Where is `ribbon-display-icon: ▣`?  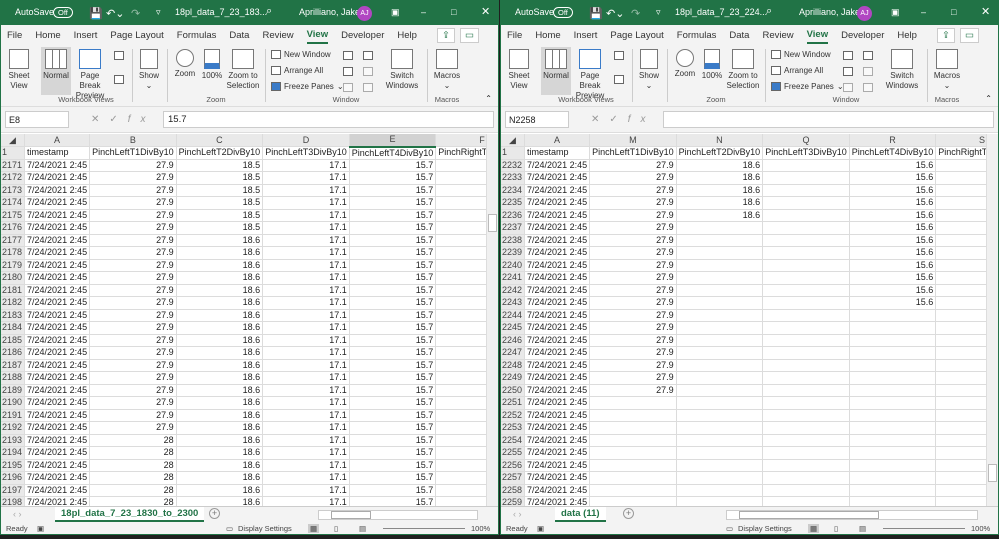
ribbon-display-icon: ▣ is located at coordinates (895, 12).